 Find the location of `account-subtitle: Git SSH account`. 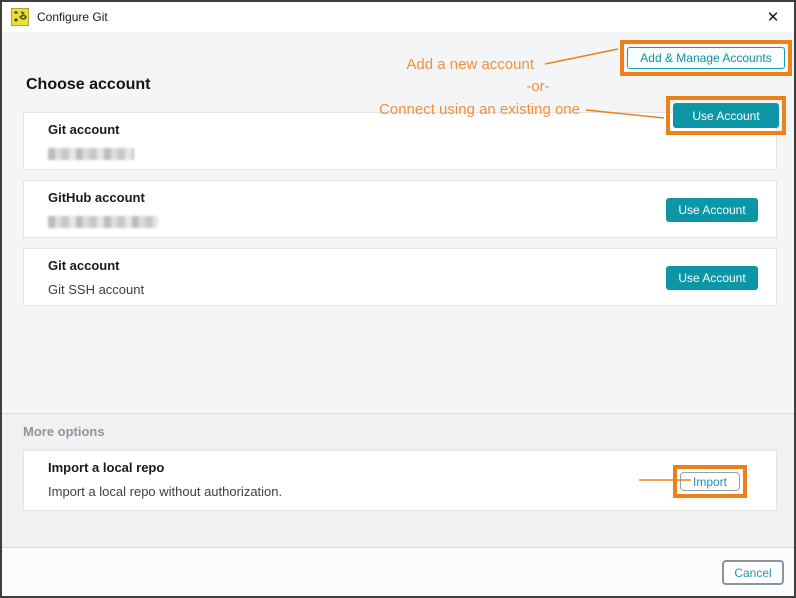

account-subtitle: Git SSH account is located at coordinates (96, 289).